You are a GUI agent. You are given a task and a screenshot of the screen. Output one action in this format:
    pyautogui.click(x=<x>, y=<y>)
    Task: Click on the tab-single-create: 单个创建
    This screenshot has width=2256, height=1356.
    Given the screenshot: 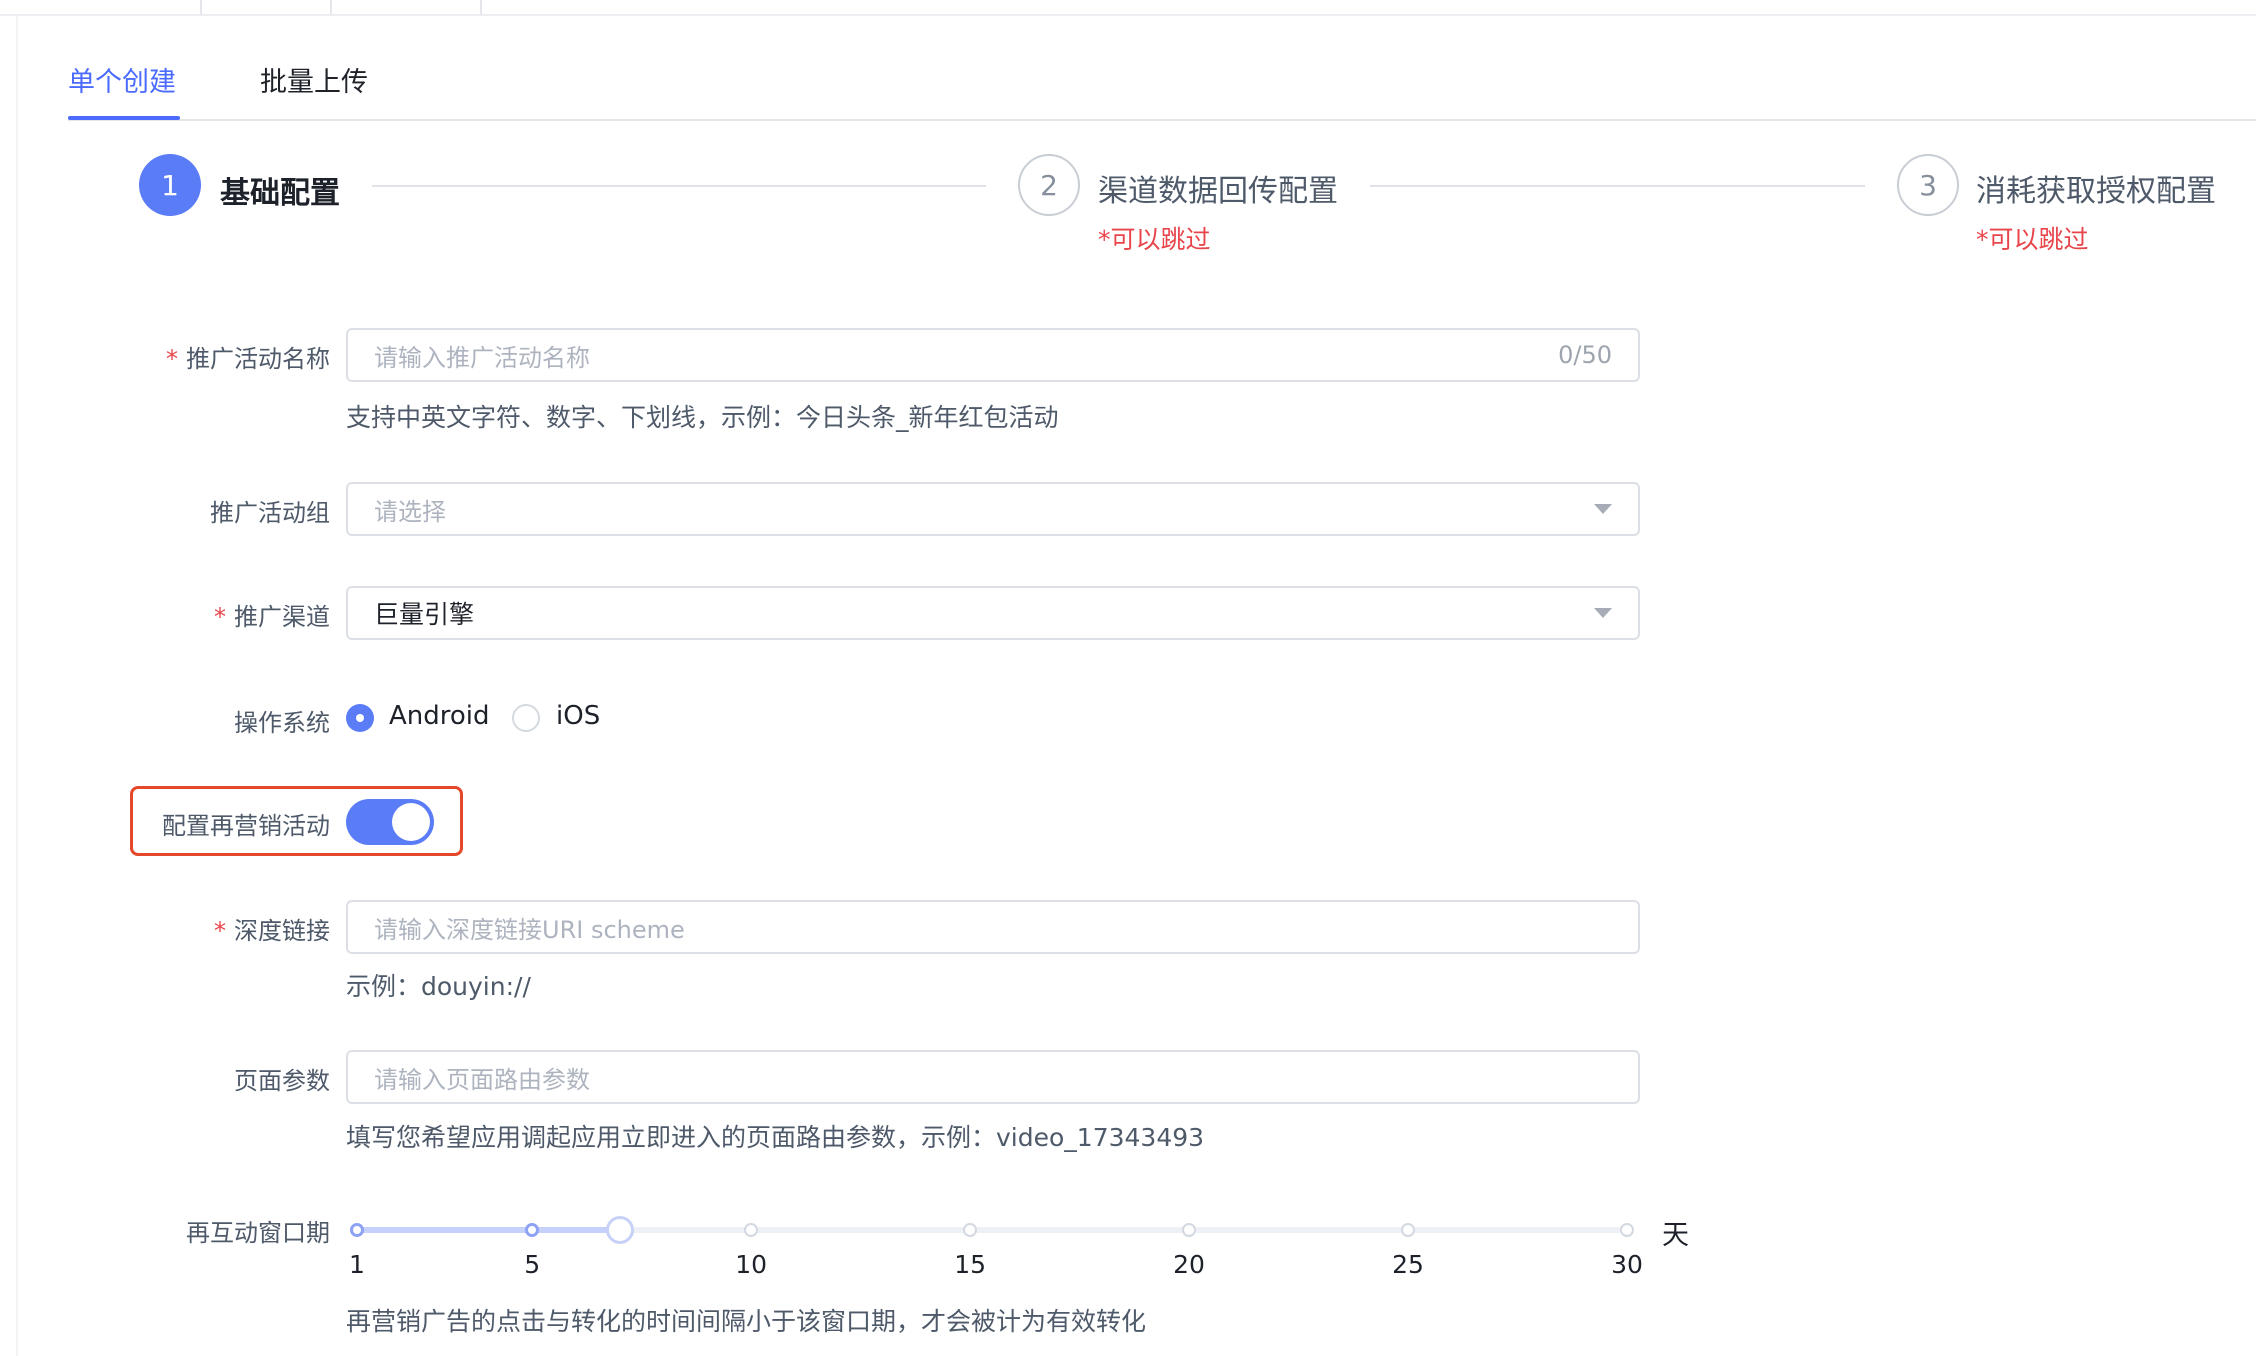 What is the action you would take?
    pyautogui.click(x=122, y=79)
    